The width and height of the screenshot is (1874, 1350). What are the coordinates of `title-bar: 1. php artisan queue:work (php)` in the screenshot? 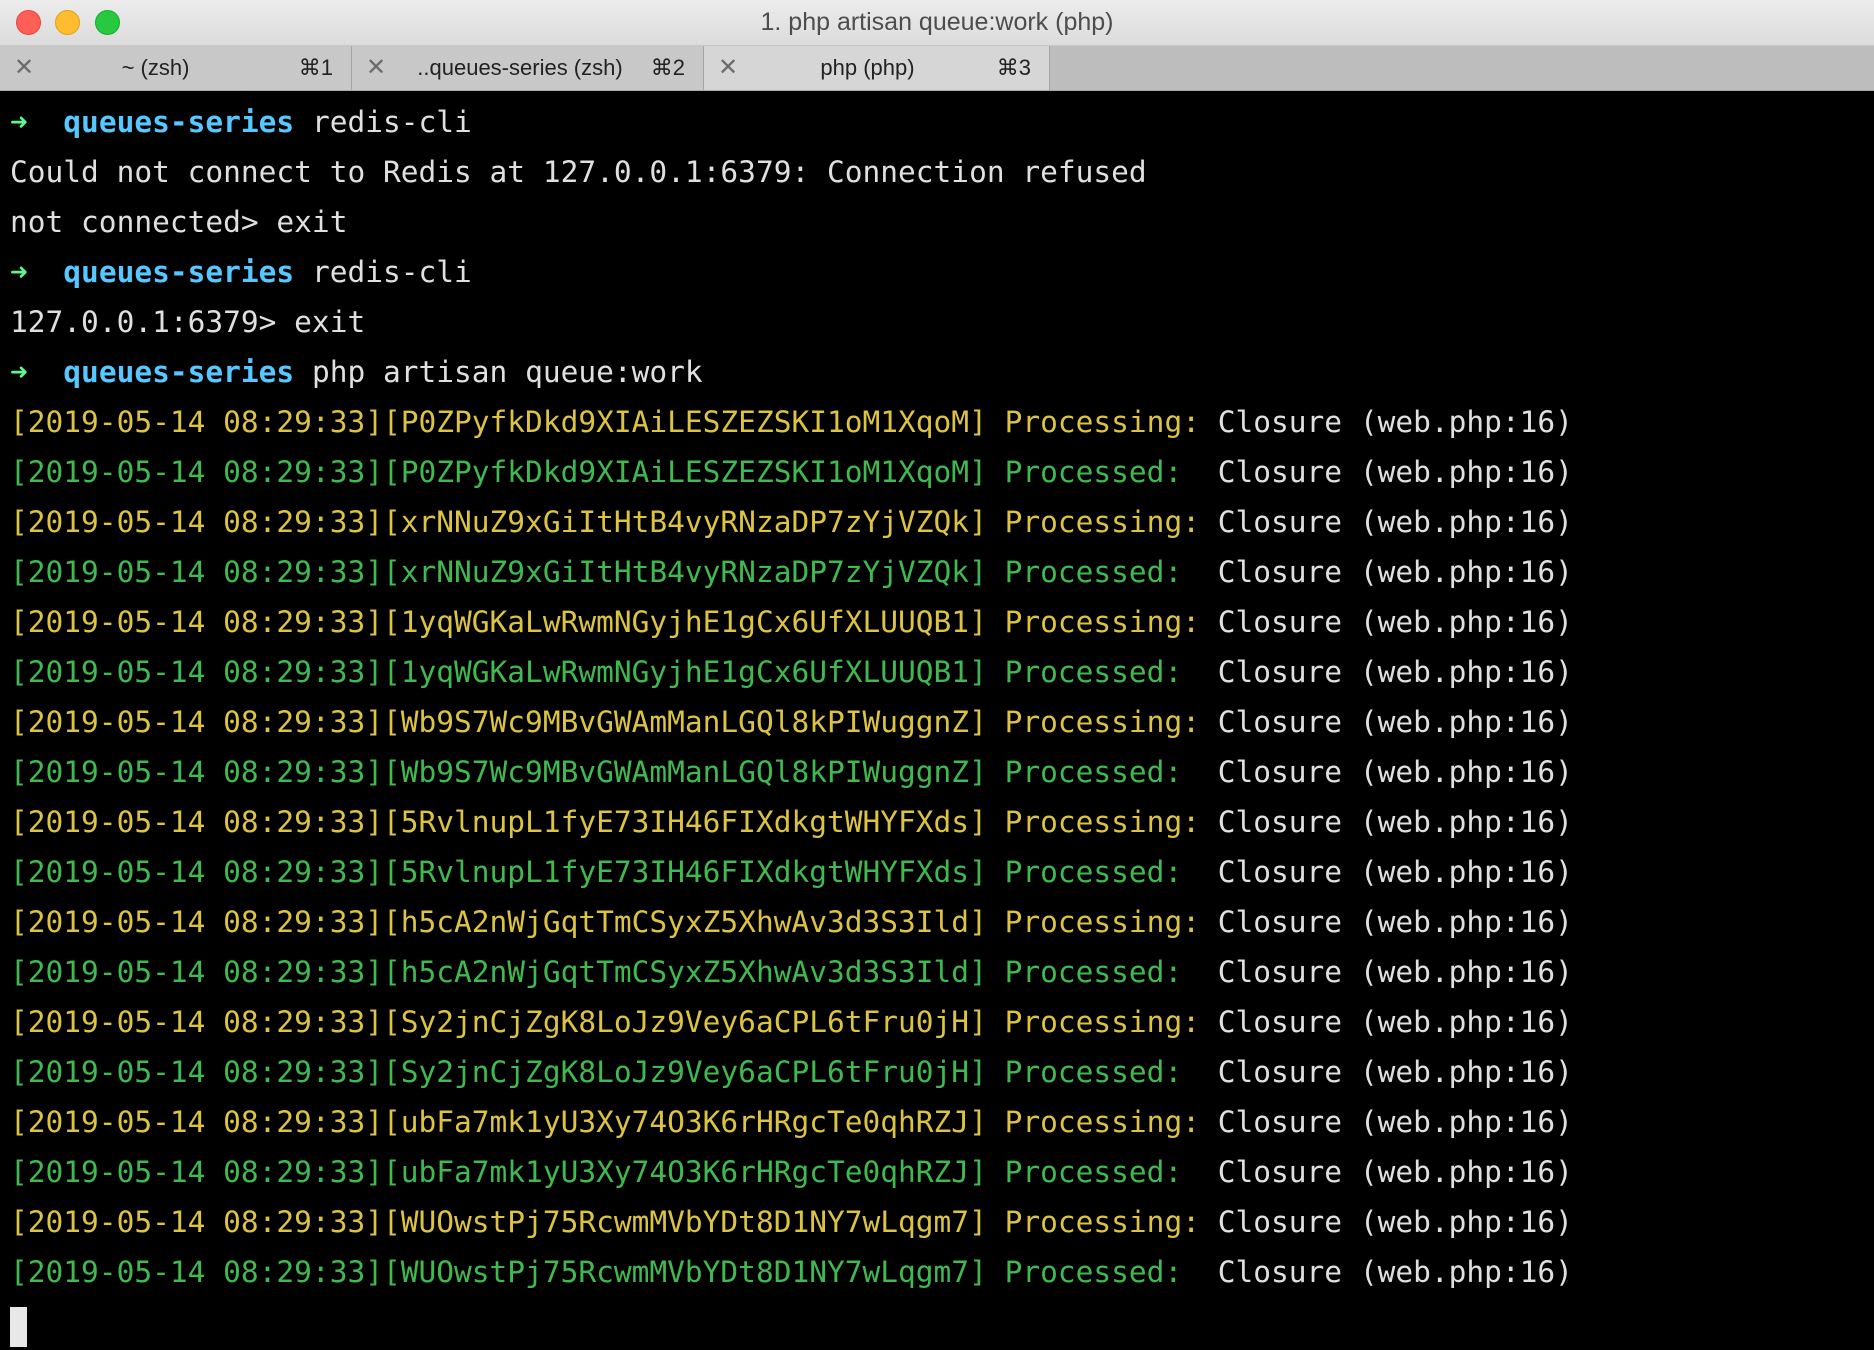 It's located at (937, 23).